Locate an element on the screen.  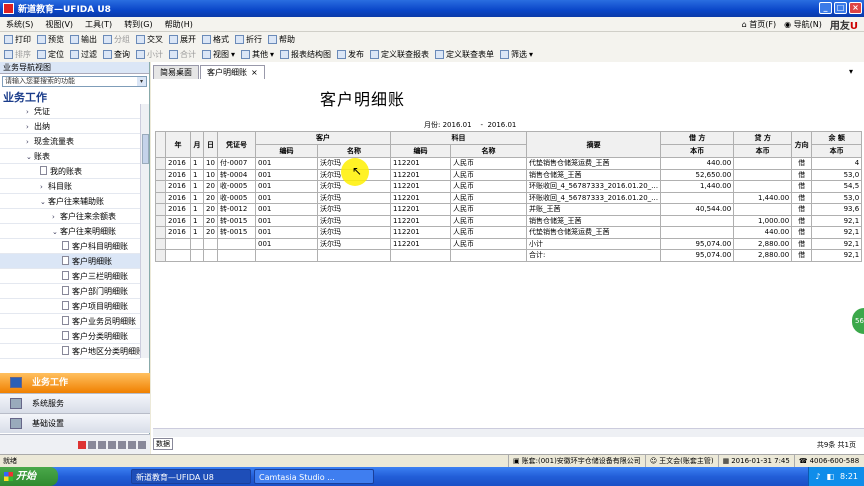
export-button: 输出 is located at coordinates (83, 39).